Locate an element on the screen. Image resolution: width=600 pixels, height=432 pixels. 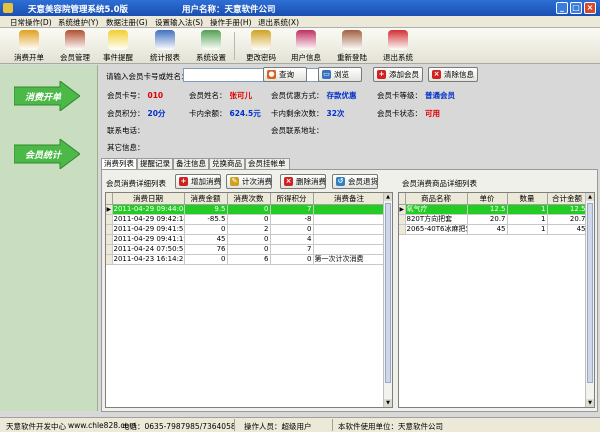
settings-icon is located at coordinates (211, 40).